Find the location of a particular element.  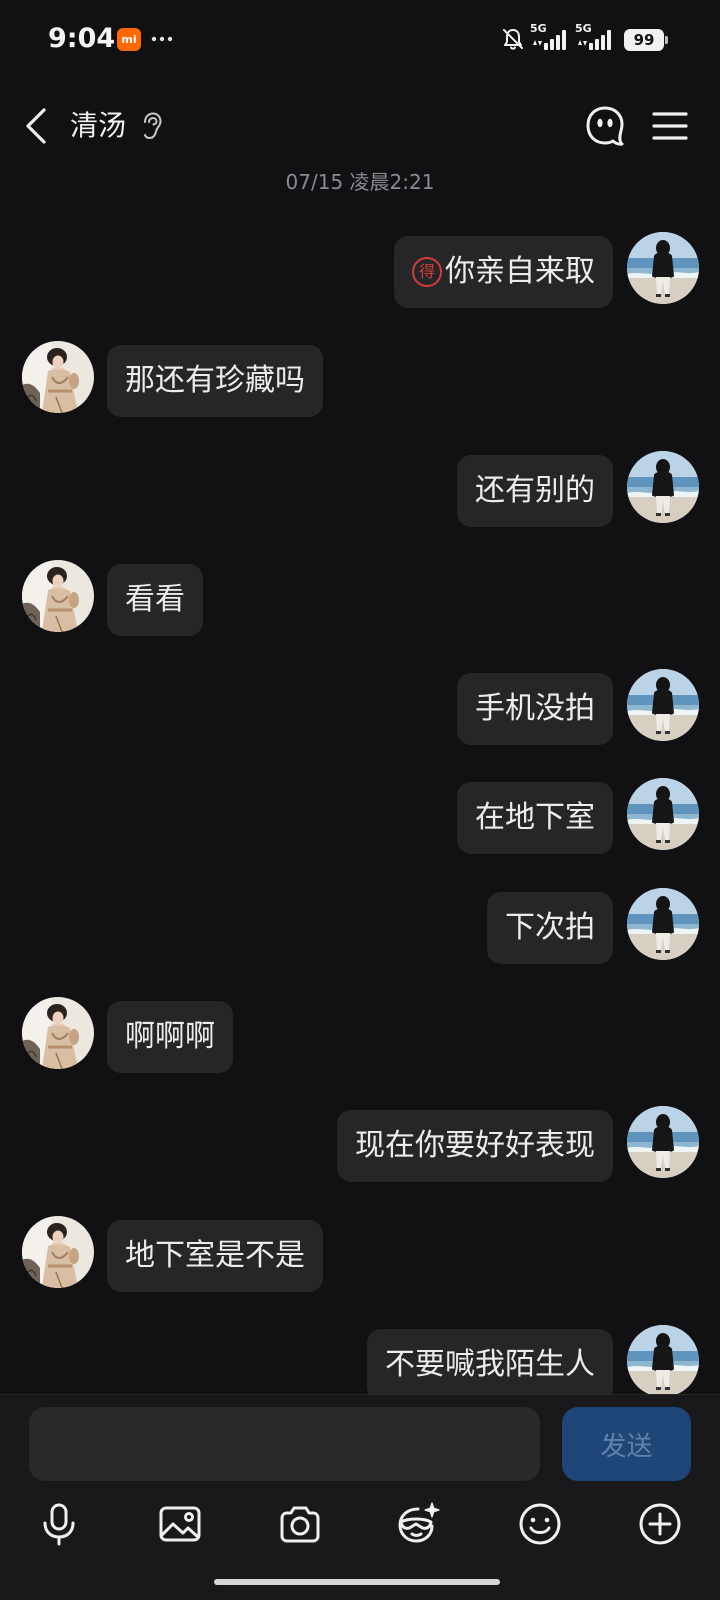

message-bubble: 现在你要好好表现 is located at coordinates (475, 1146).